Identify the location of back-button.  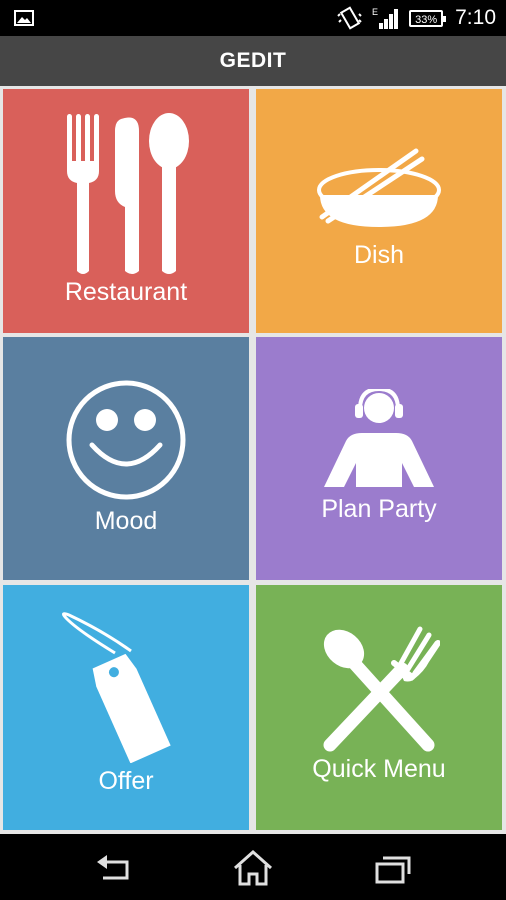
(113, 868).